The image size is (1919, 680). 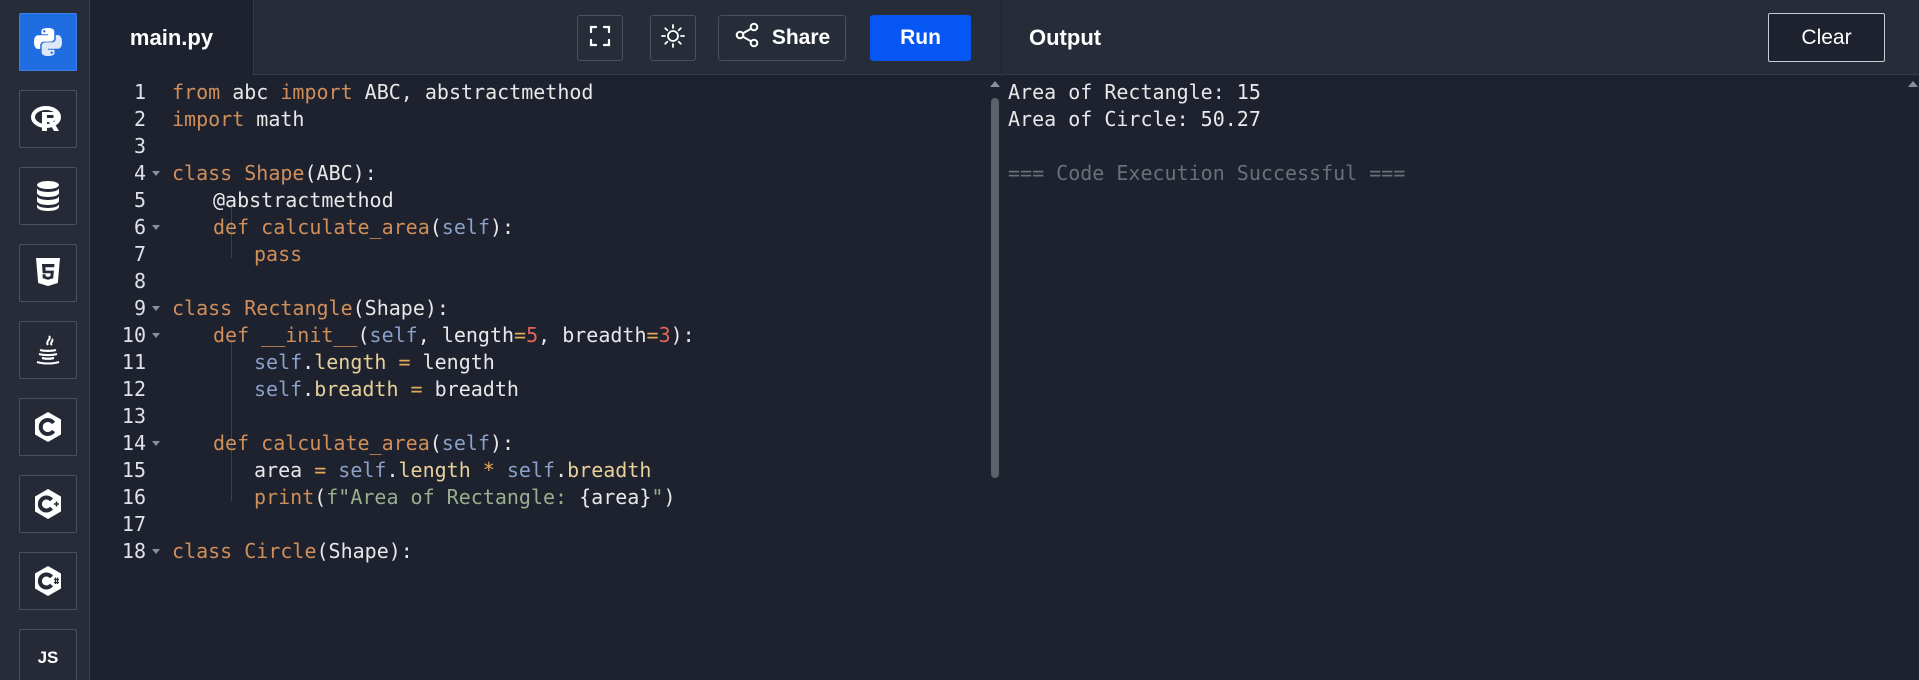 What do you see at coordinates (920, 38) in the screenshot?
I see `run-button: Run` at bounding box center [920, 38].